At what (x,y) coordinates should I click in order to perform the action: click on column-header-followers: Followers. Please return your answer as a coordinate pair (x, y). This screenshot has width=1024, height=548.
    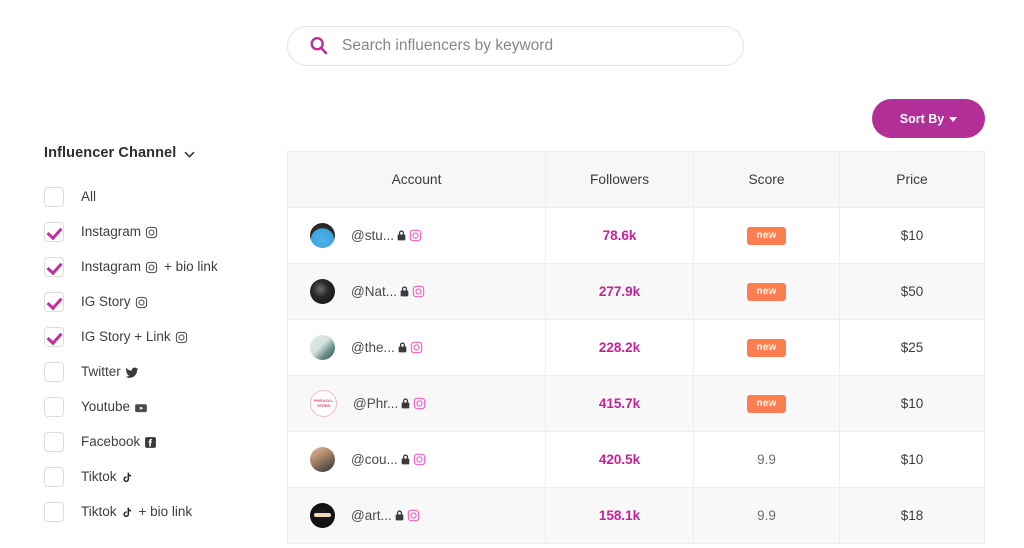
    Looking at the image, I should click on (620, 179).